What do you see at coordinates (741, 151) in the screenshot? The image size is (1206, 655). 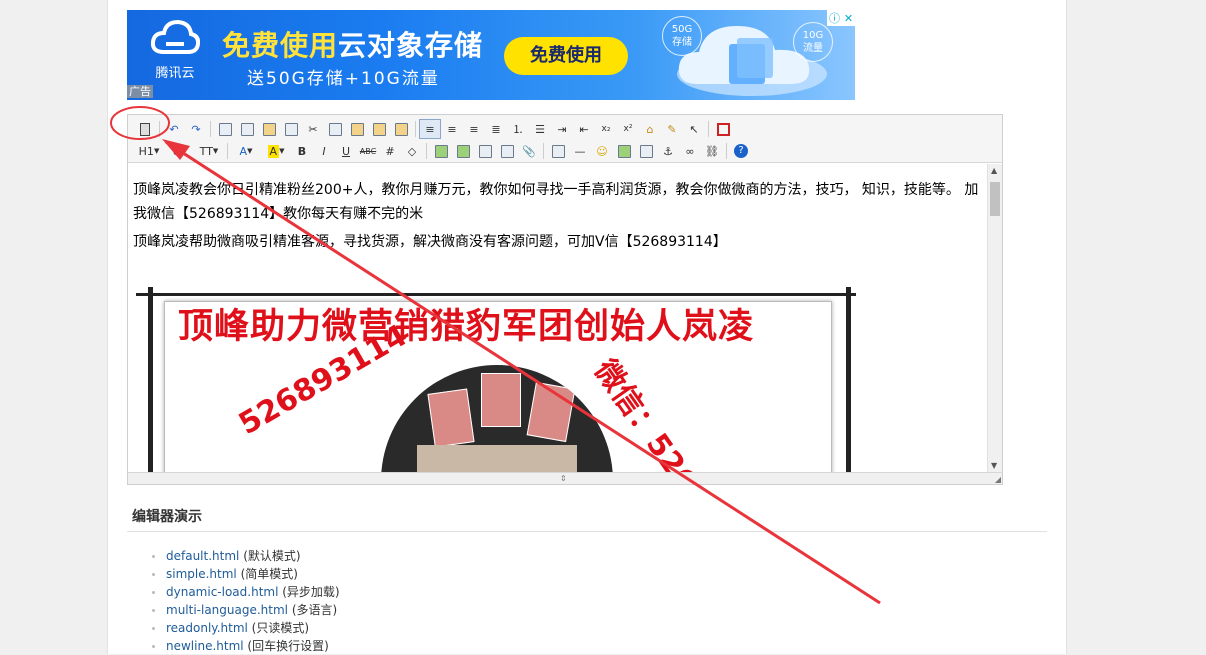 I see `help-button: ?` at bounding box center [741, 151].